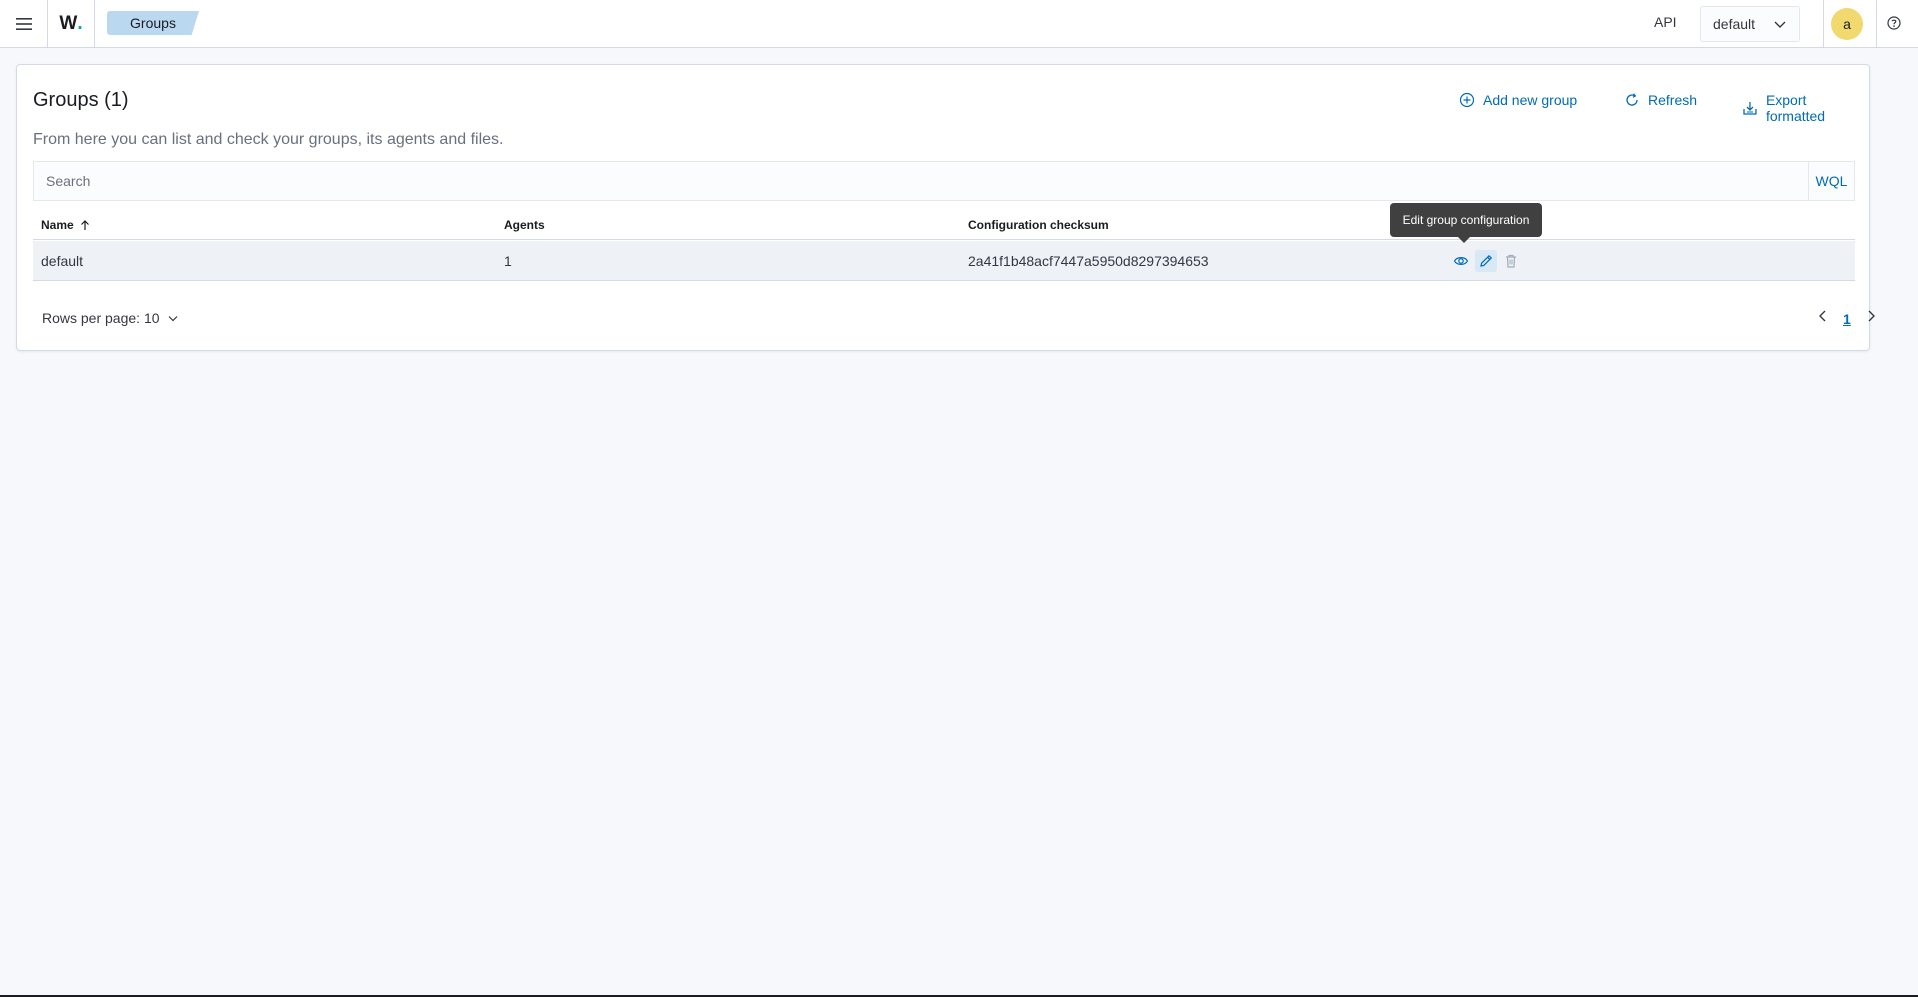 The image size is (1918, 997). I want to click on search-bar: WQL, so click(944, 181).